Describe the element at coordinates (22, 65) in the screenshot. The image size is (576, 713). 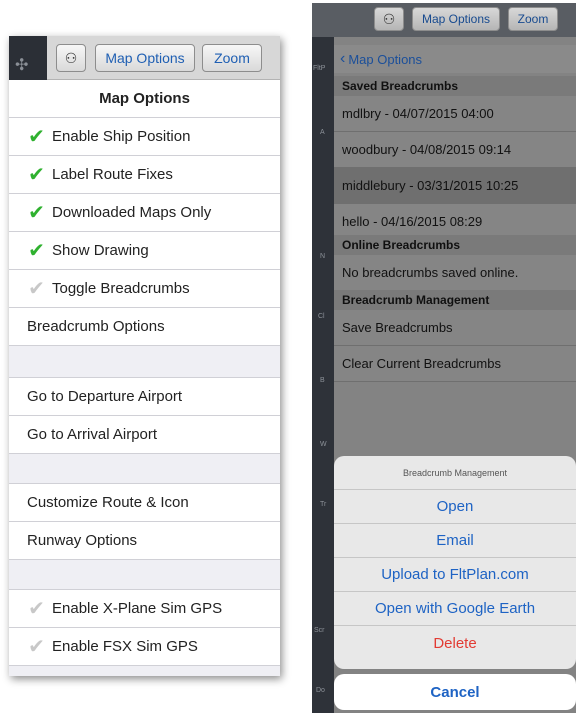
I see `compass-icon: ✣` at that location.